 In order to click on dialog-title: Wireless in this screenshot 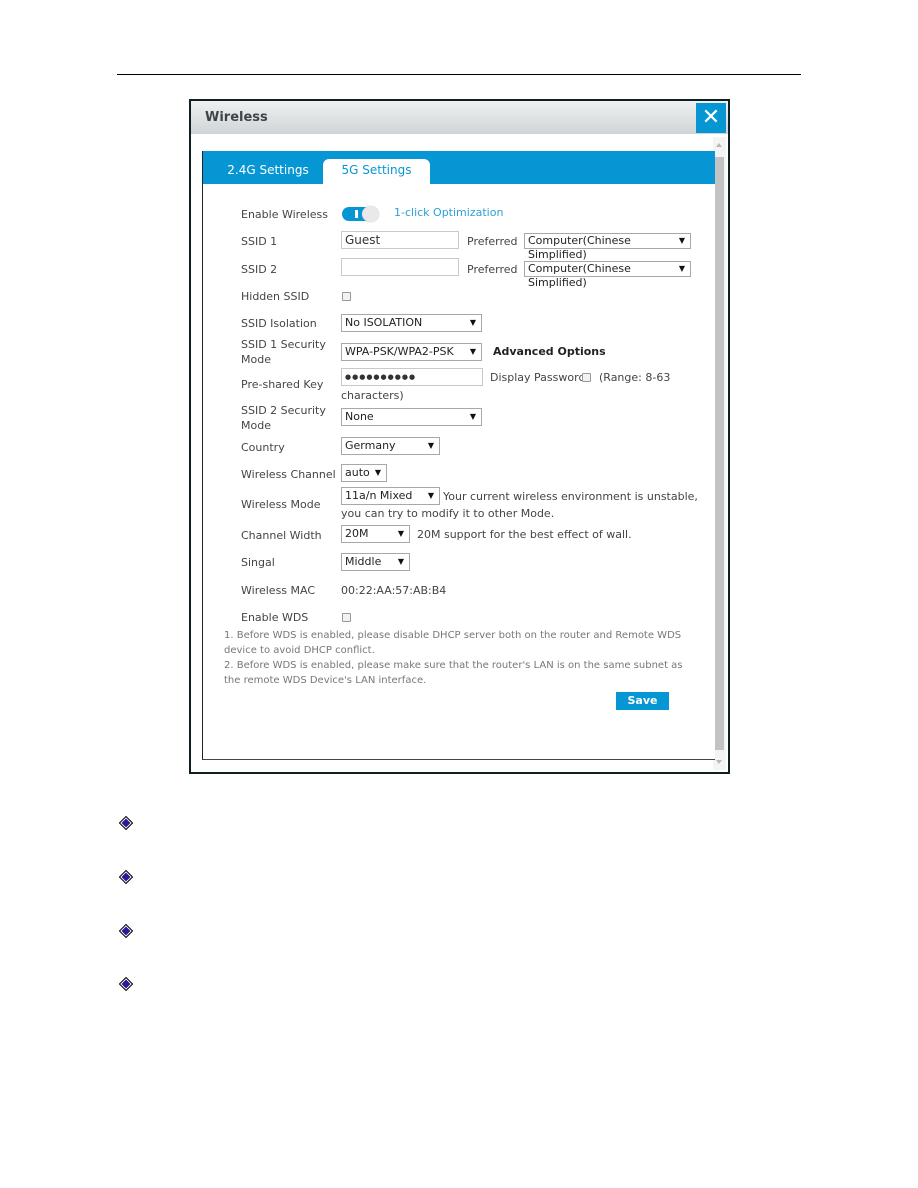, I will do `click(236, 117)`.